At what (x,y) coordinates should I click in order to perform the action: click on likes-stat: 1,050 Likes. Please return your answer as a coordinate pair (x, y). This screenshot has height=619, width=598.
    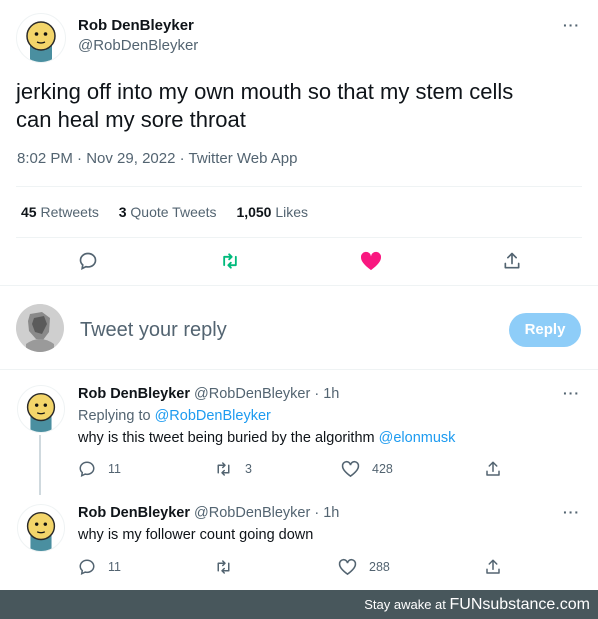
    Looking at the image, I should click on (272, 212).